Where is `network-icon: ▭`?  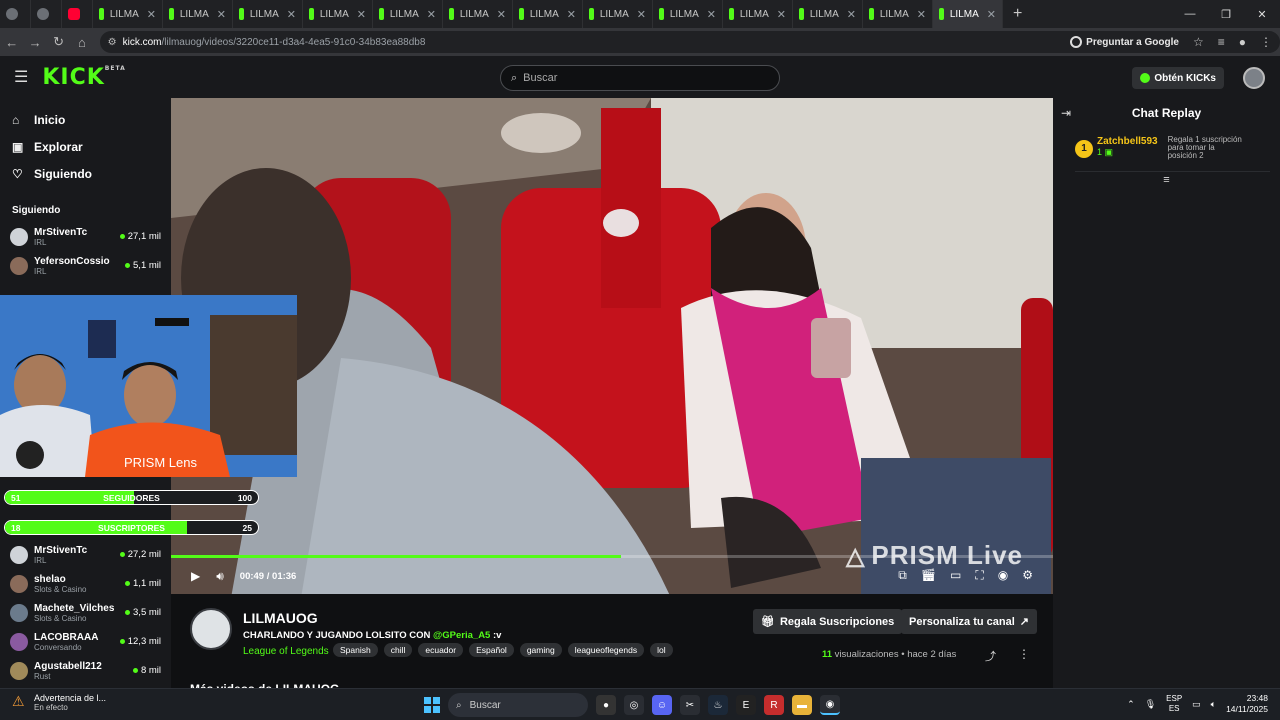
network-icon: ▭ is located at coordinates (1196, 704).